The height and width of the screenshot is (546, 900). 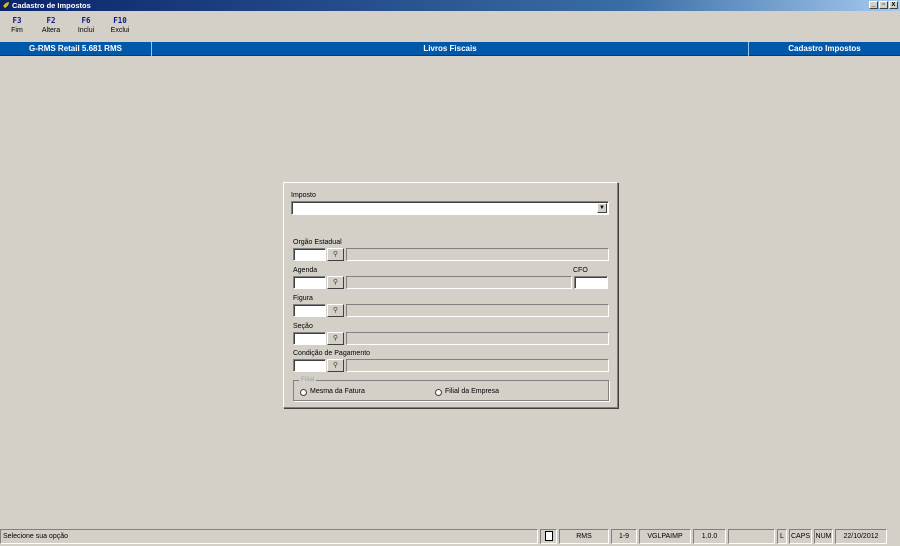 I want to click on secao-description-field, so click(x=477, y=338).